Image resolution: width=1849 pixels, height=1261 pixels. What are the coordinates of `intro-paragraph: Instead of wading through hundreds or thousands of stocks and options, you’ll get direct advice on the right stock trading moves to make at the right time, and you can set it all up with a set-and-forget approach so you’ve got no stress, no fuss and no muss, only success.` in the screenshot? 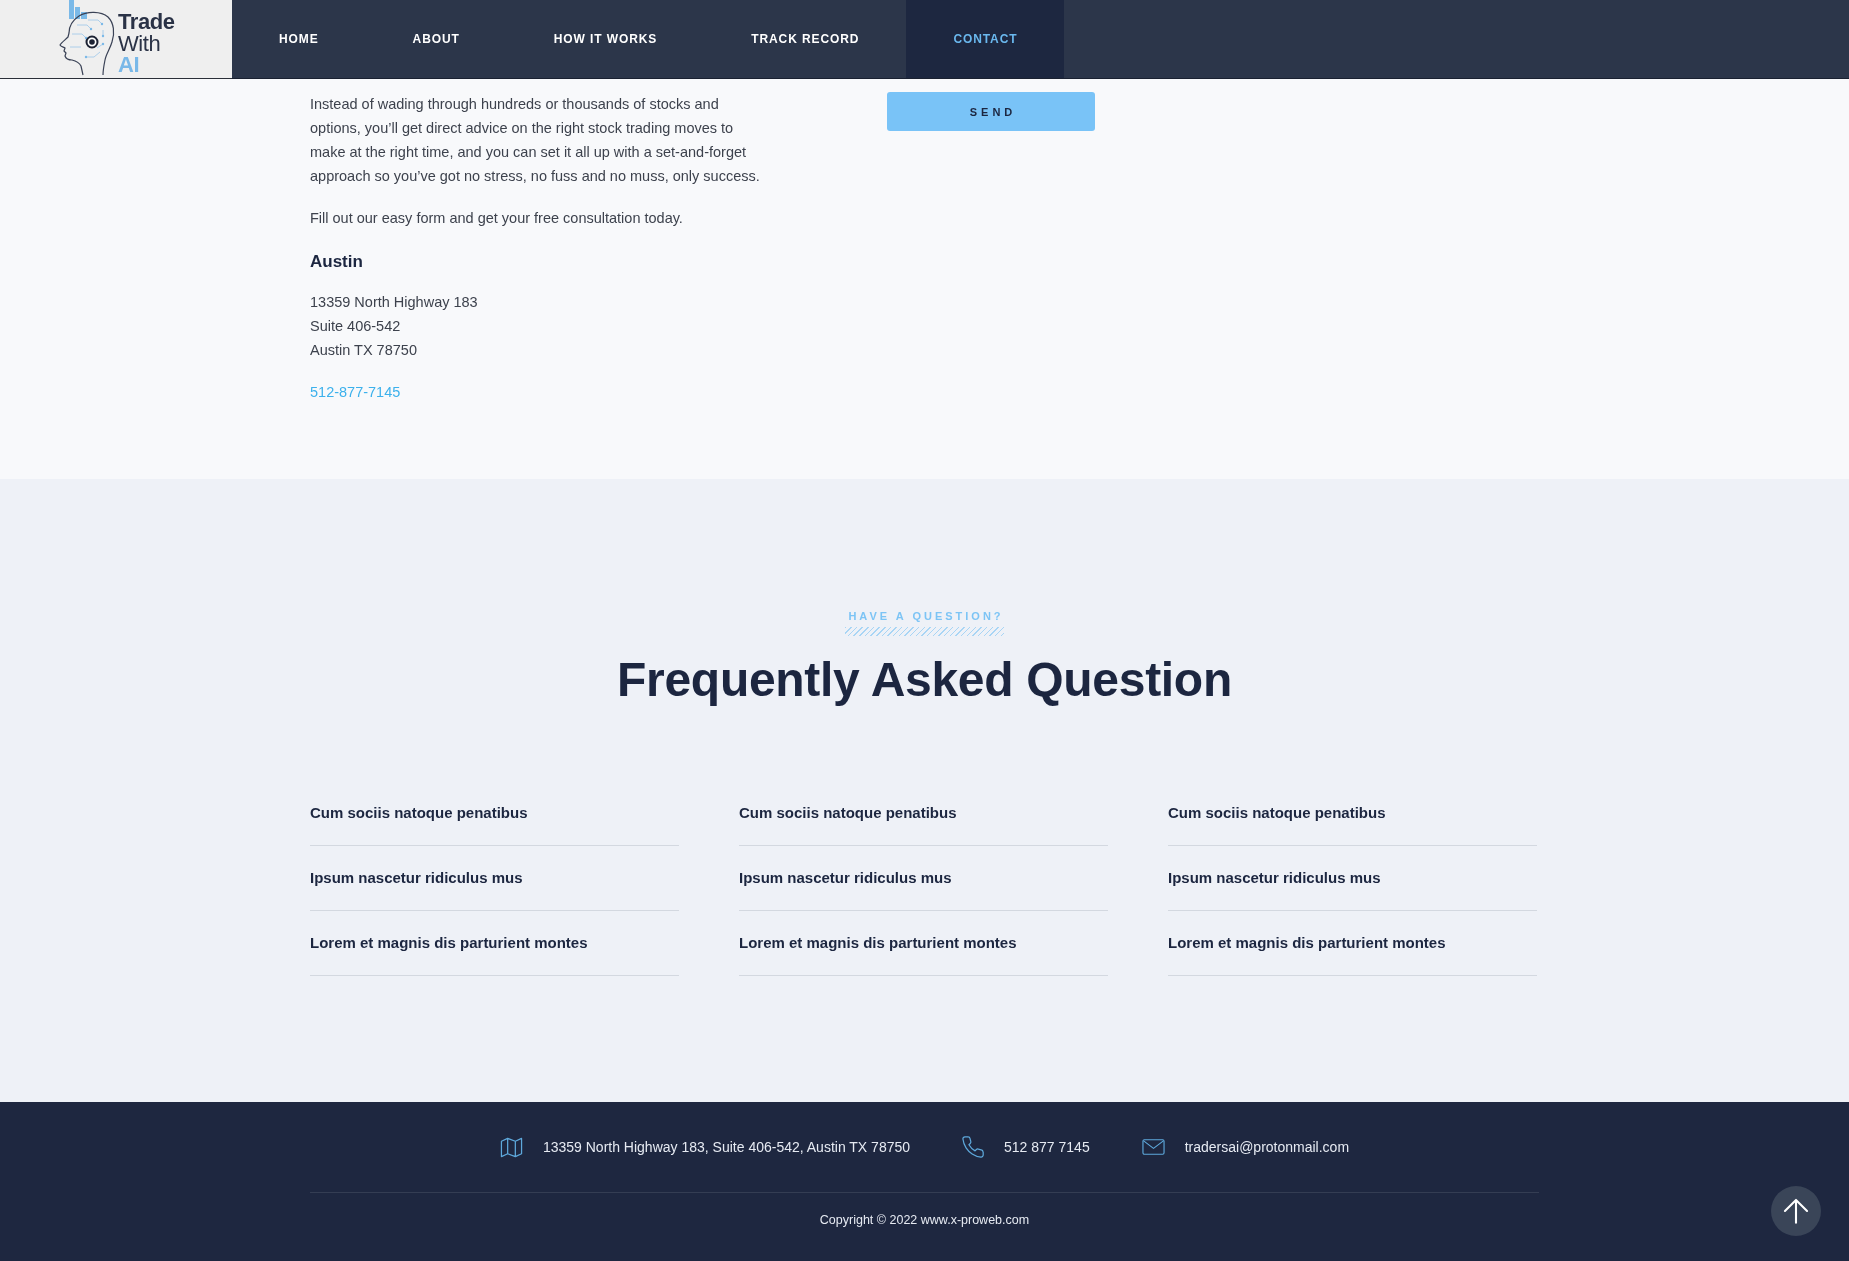 It's located at (535, 140).